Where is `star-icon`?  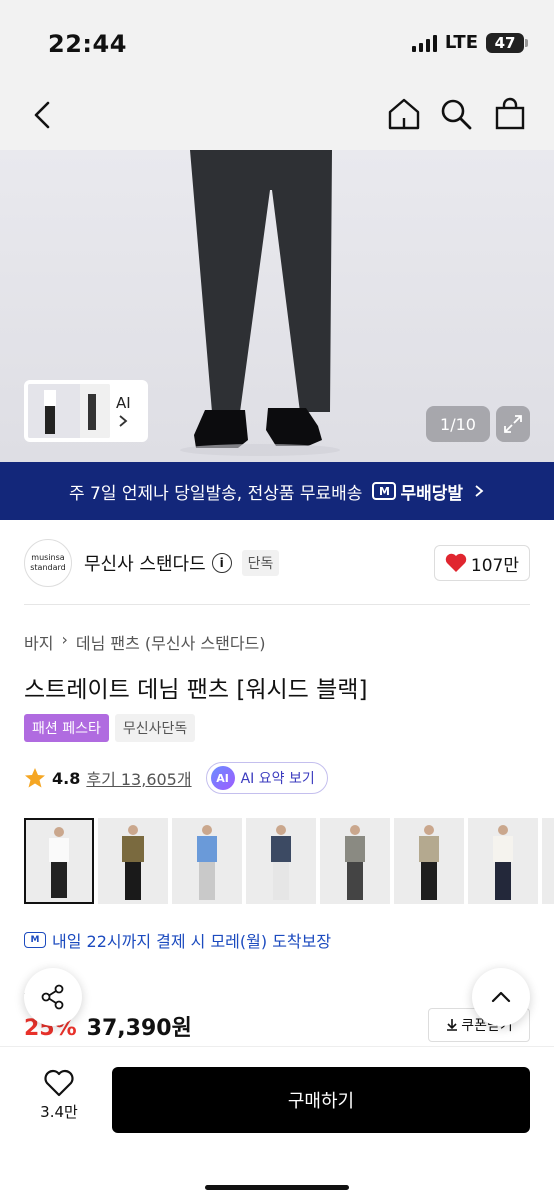 star-icon is located at coordinates (35, 778).